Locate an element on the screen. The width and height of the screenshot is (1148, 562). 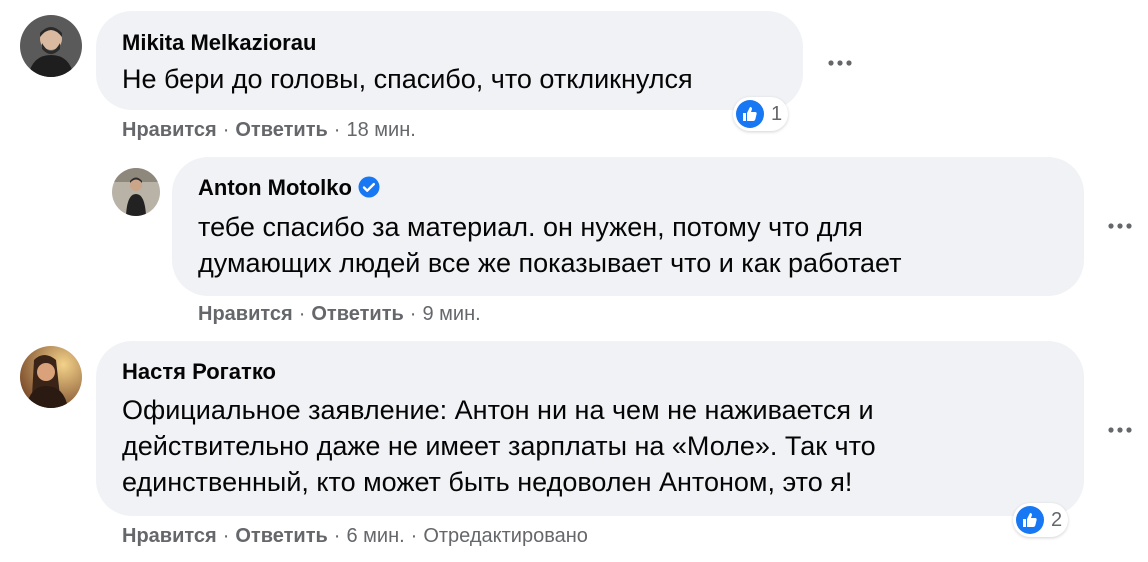
reaction-summary: 2 is located at coordinates (1041, 520).